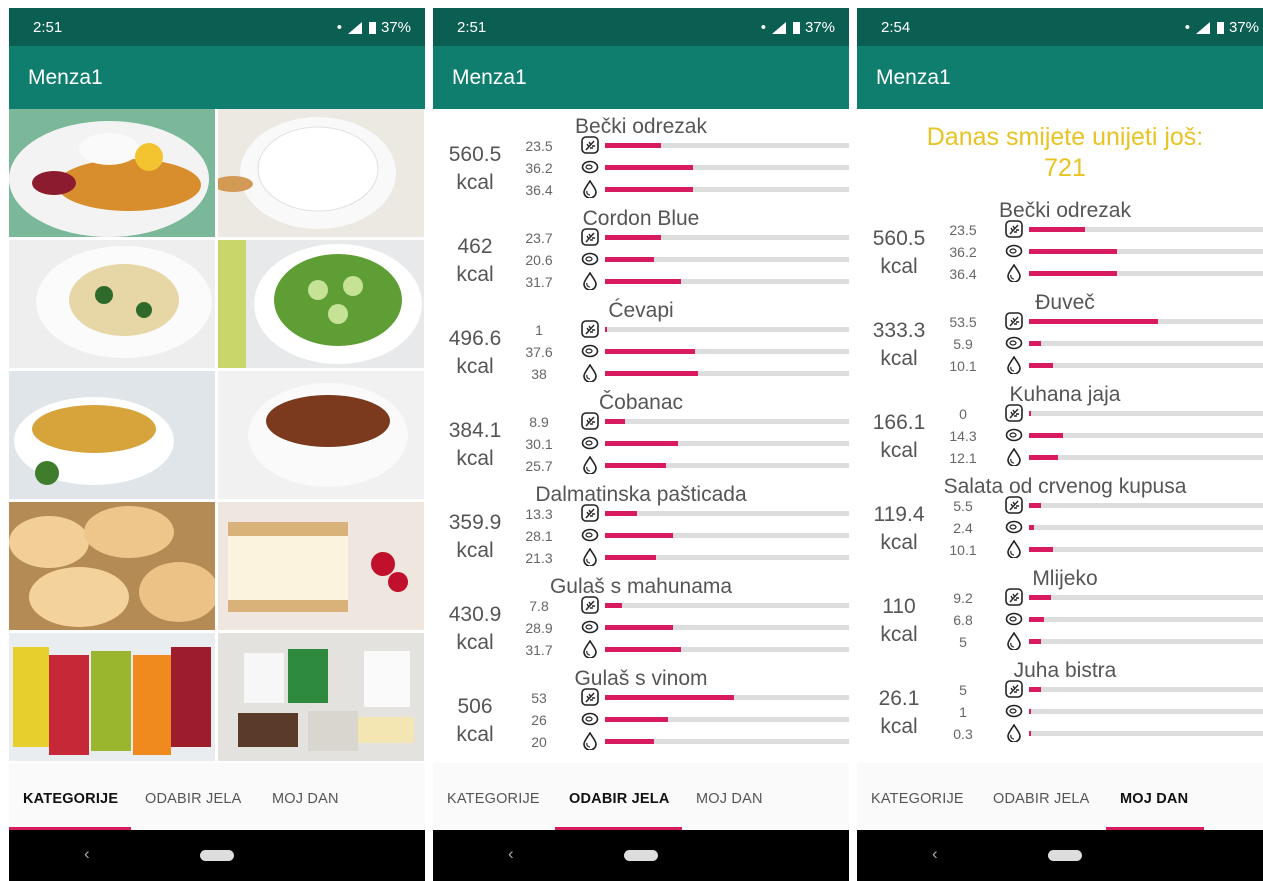 Image resolution: width=1263 pixels, height=881 pixels. What do you see at coordinates (112, 304) in the screenshot?
I see `category-pasta-image` at bounding box center [112, 304].